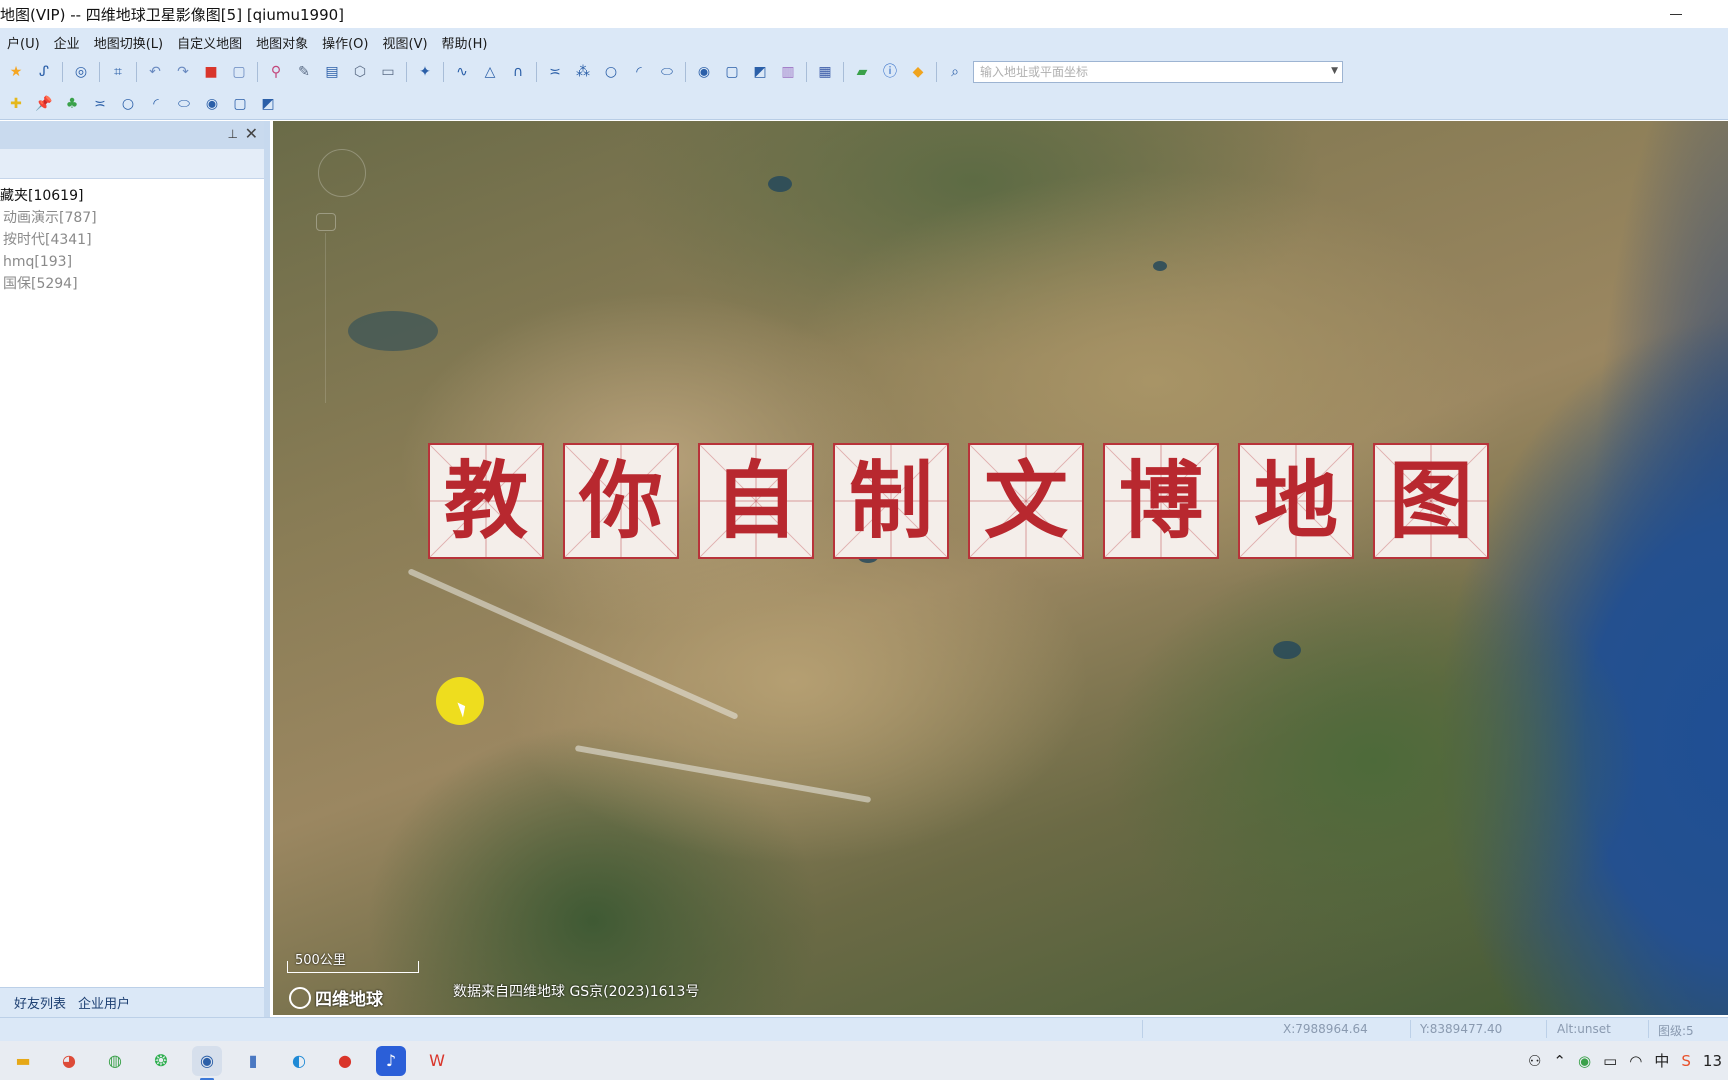 This screenshot has width=1728, height=1080. Describe the element at coordinates (69, 1061) in the screenshot. I see `chrome-icon: ◕` at that location.